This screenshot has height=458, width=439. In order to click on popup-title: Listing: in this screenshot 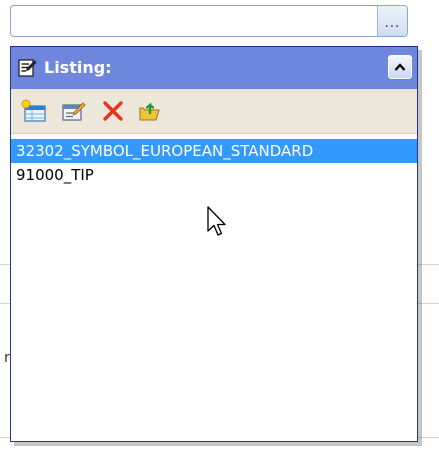, I will do `click(78, 67)`.